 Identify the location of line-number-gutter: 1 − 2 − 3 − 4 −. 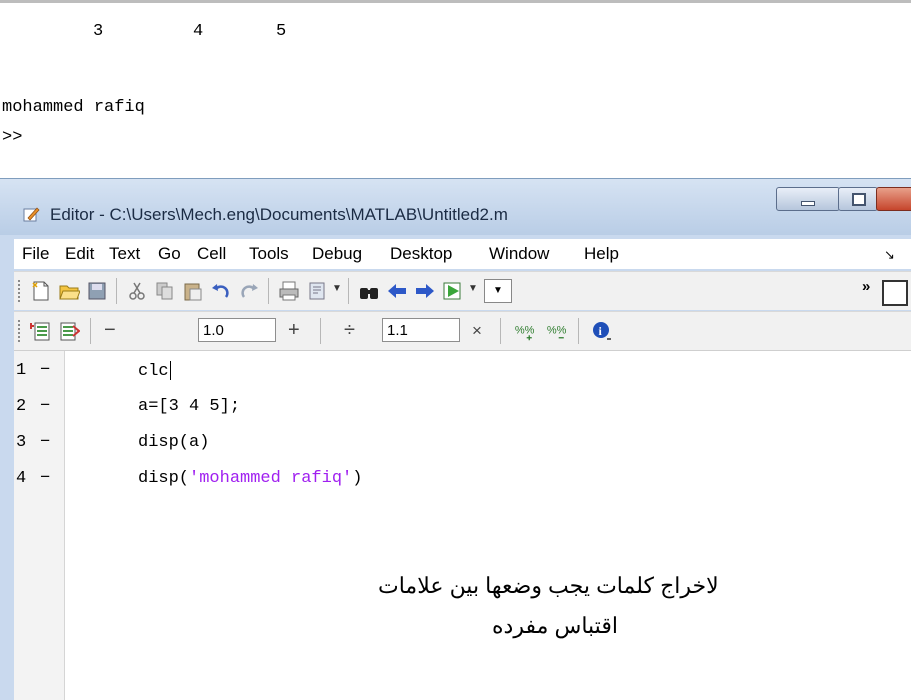
(39, 525).